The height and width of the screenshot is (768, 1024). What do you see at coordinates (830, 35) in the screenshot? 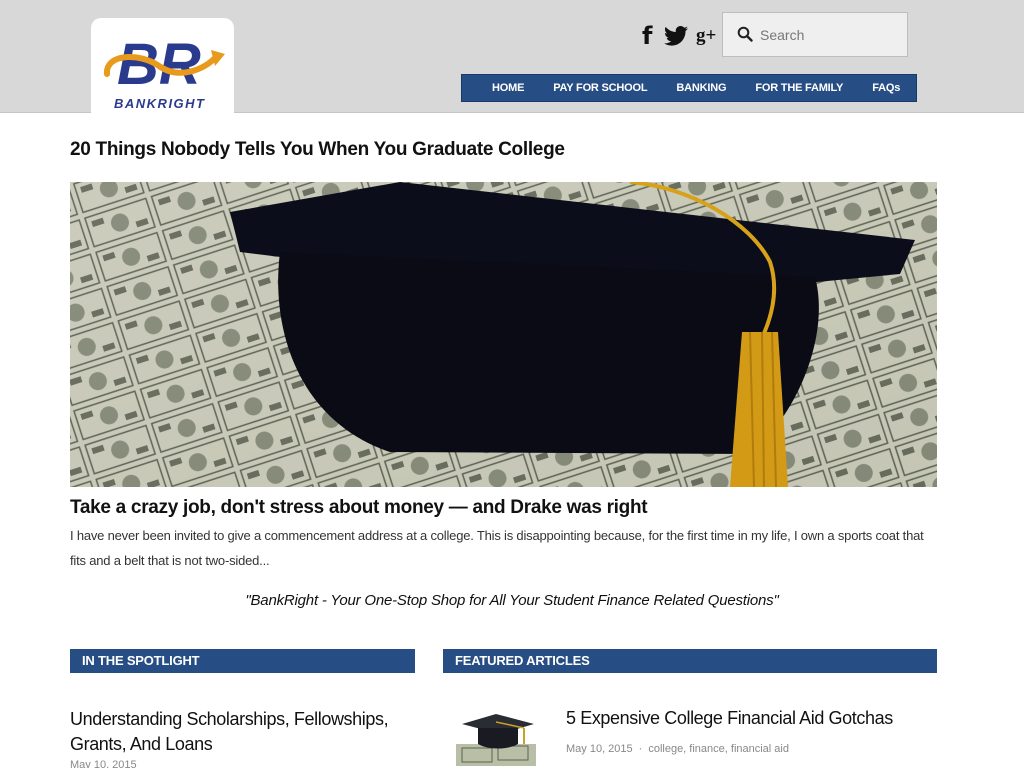
I see `search-input` at bounding box center [830, 35].